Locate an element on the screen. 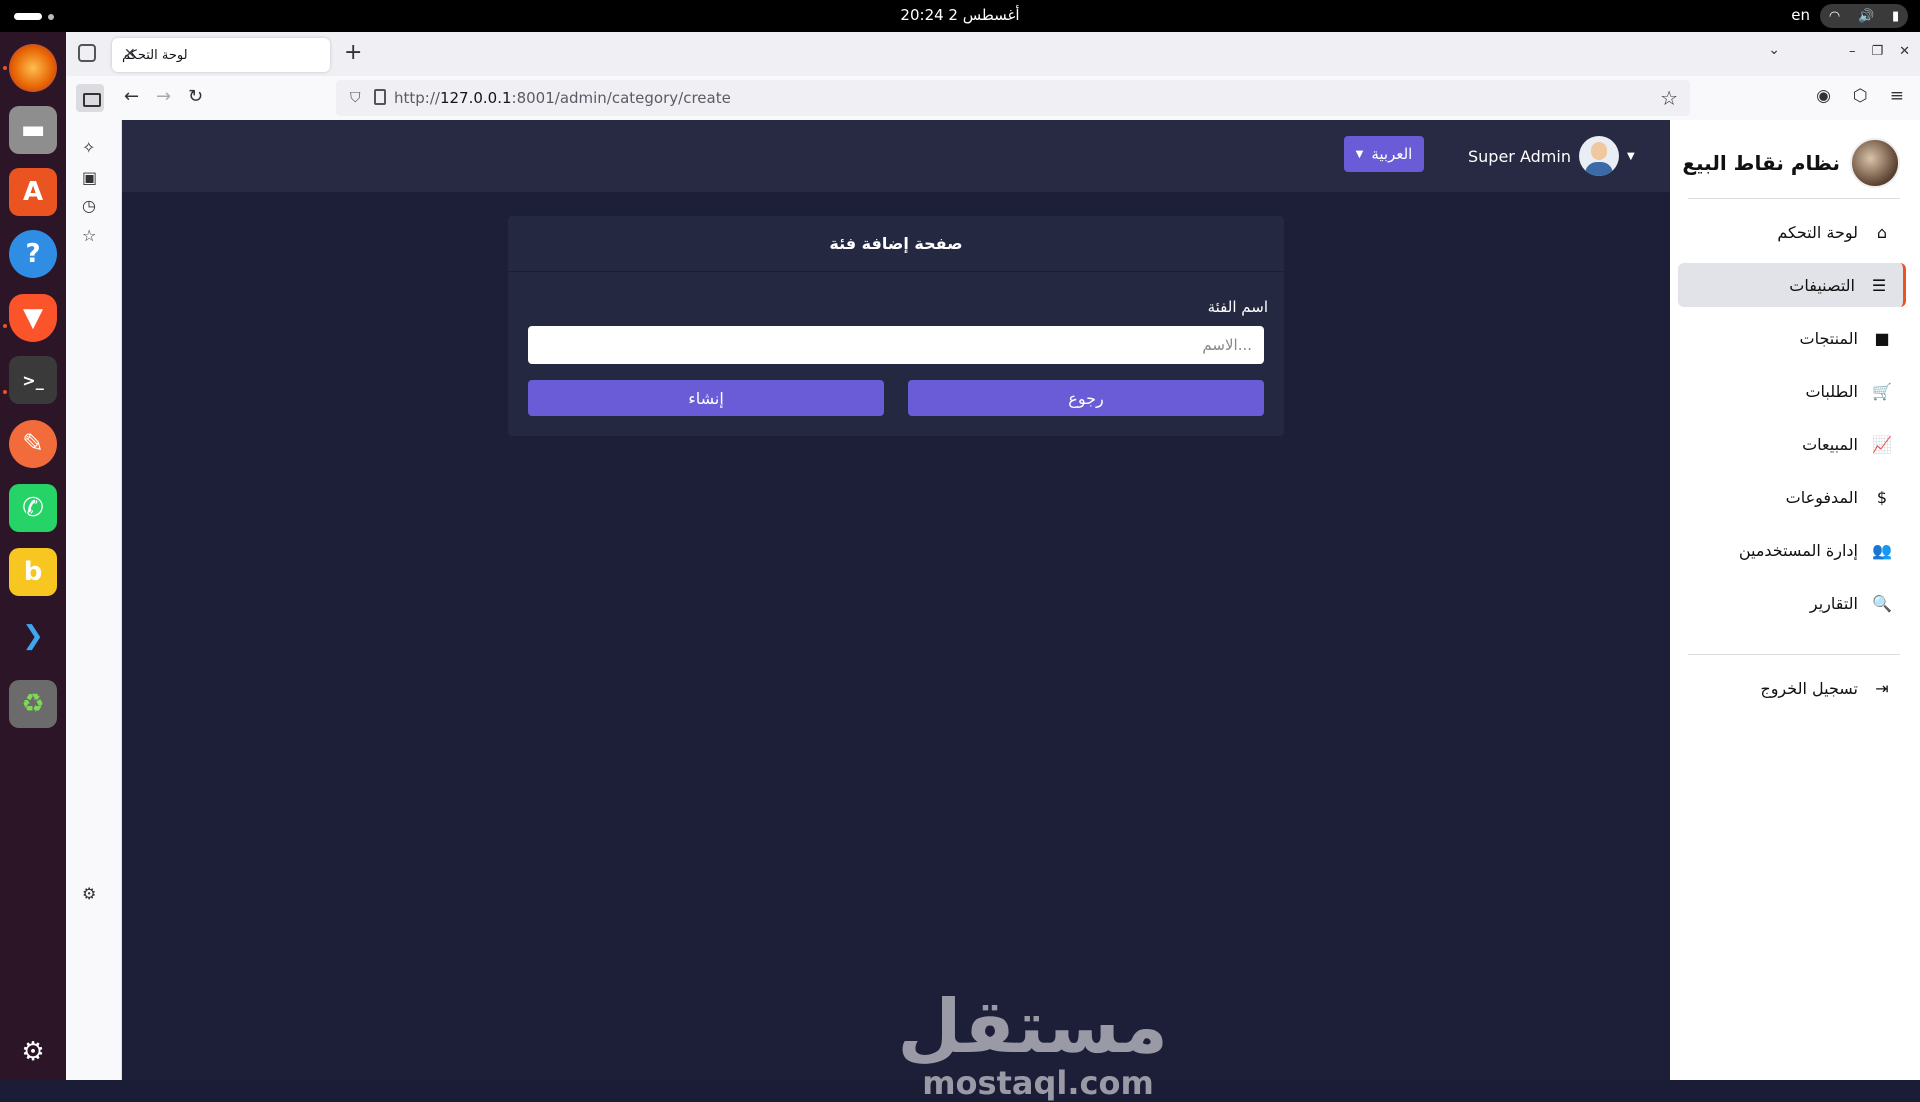 The height and width of the screenshot is (1102, 1920). sidebar-item-payments: $ المدفوعات is located at coordinates (1792, 497).